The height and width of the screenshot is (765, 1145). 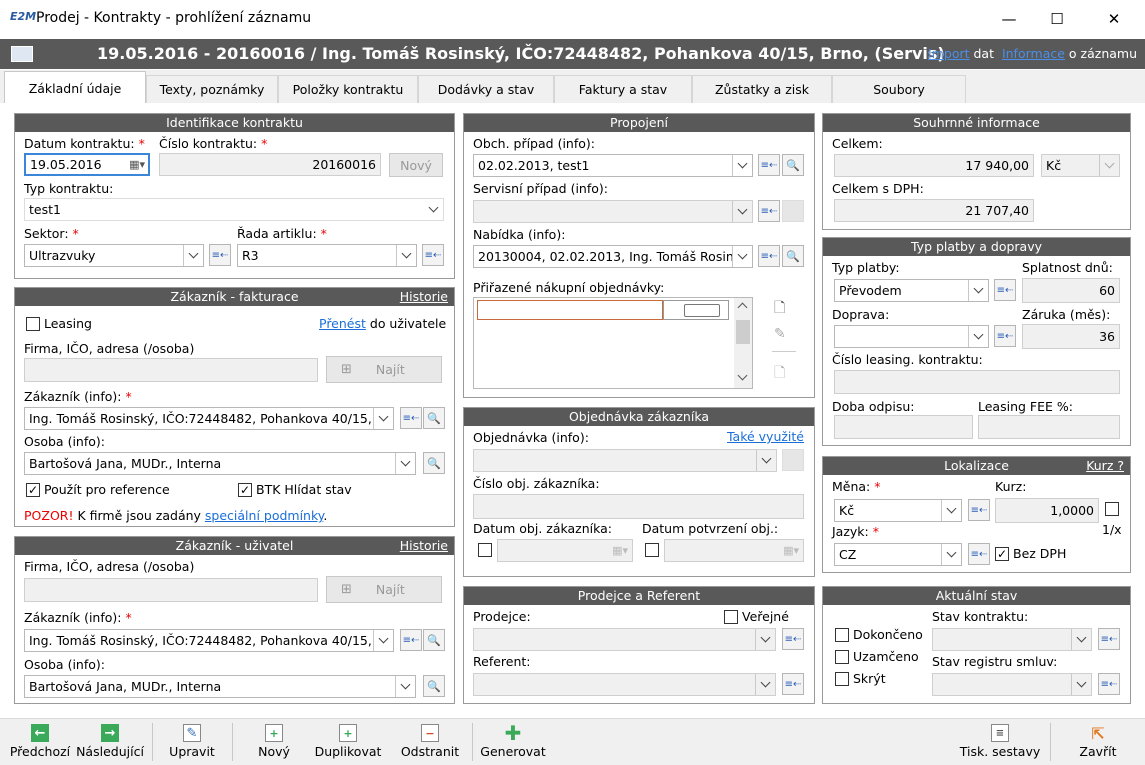 I want to click on tab-invoices: Faktury a stav, so click(x=623, y=89).